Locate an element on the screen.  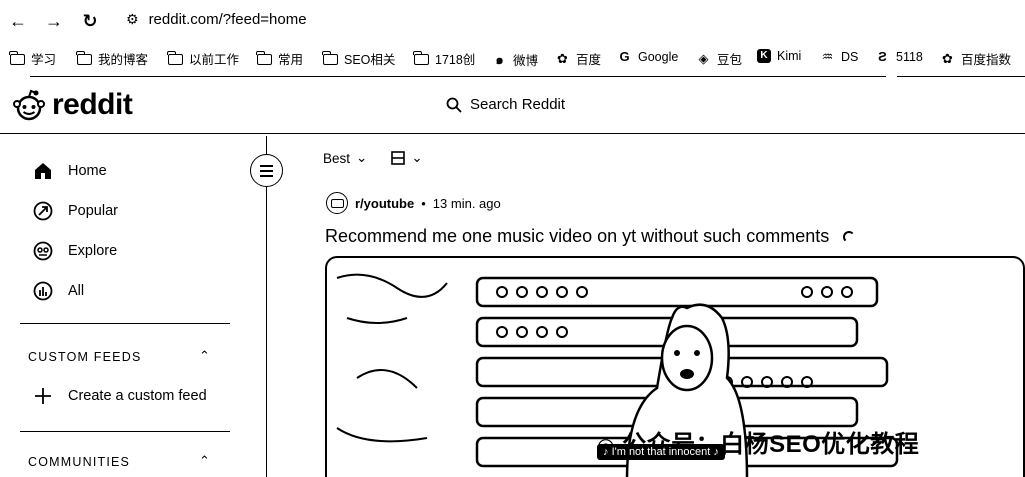
browser-toolbar: ← → ↻ ⚙ reddit.com/?feed=home is located at coordinates (512, 21).